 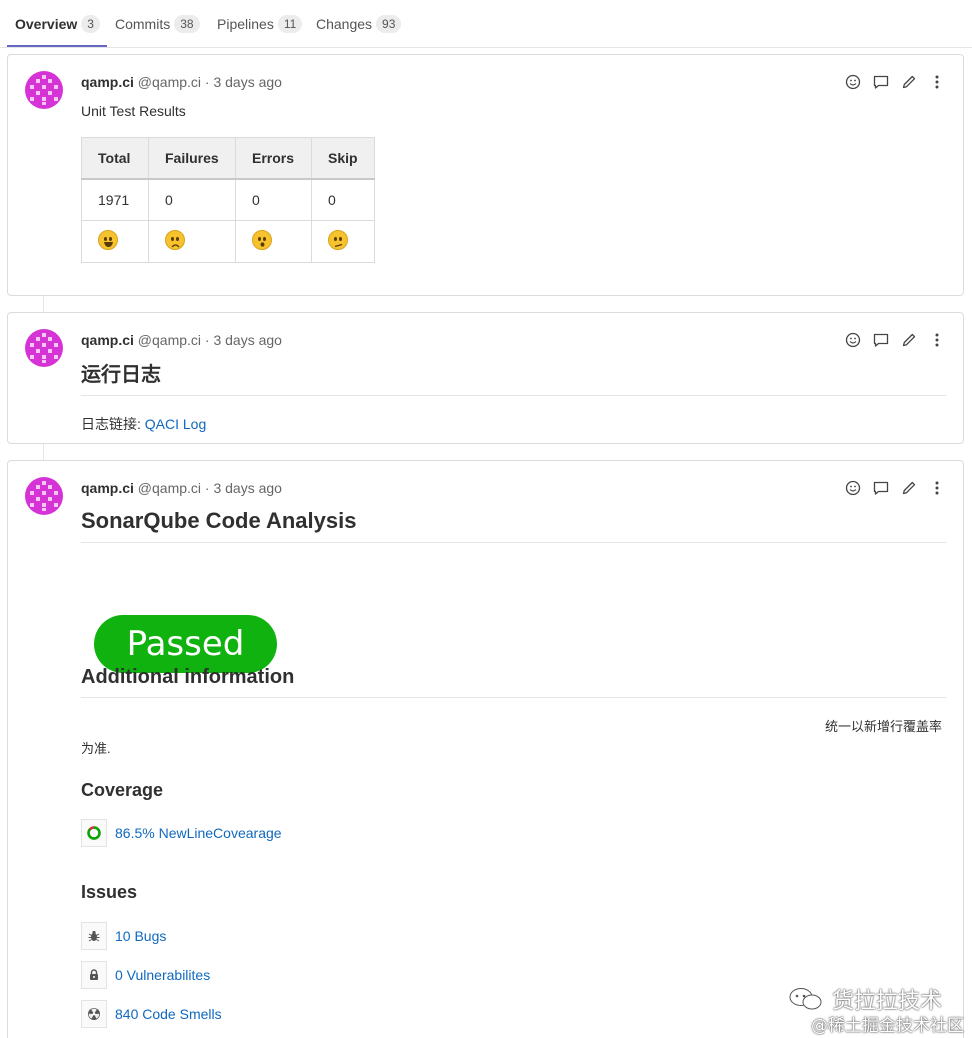 What do you see at coordinates (513, 682) in the screenshot?
I see `additional-info-heading: Additional information` at bounding box center [513, 682].